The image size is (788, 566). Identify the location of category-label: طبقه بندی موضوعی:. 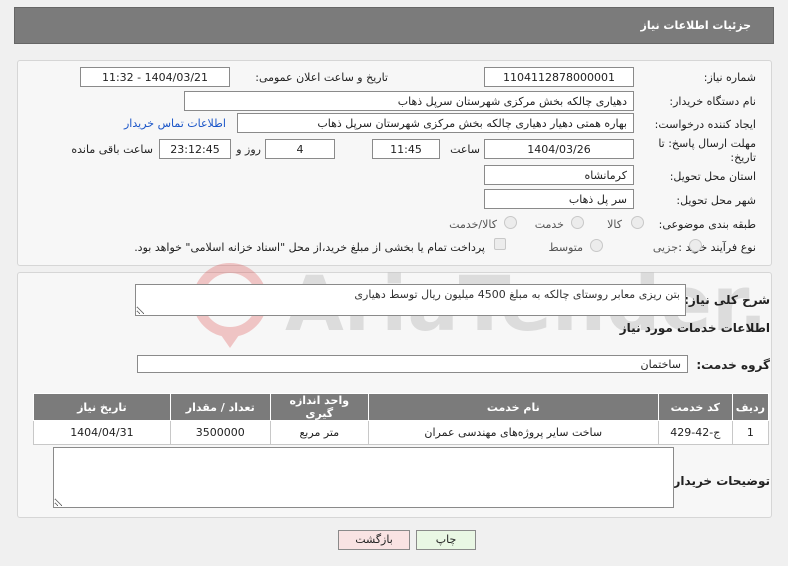
(707, 224).